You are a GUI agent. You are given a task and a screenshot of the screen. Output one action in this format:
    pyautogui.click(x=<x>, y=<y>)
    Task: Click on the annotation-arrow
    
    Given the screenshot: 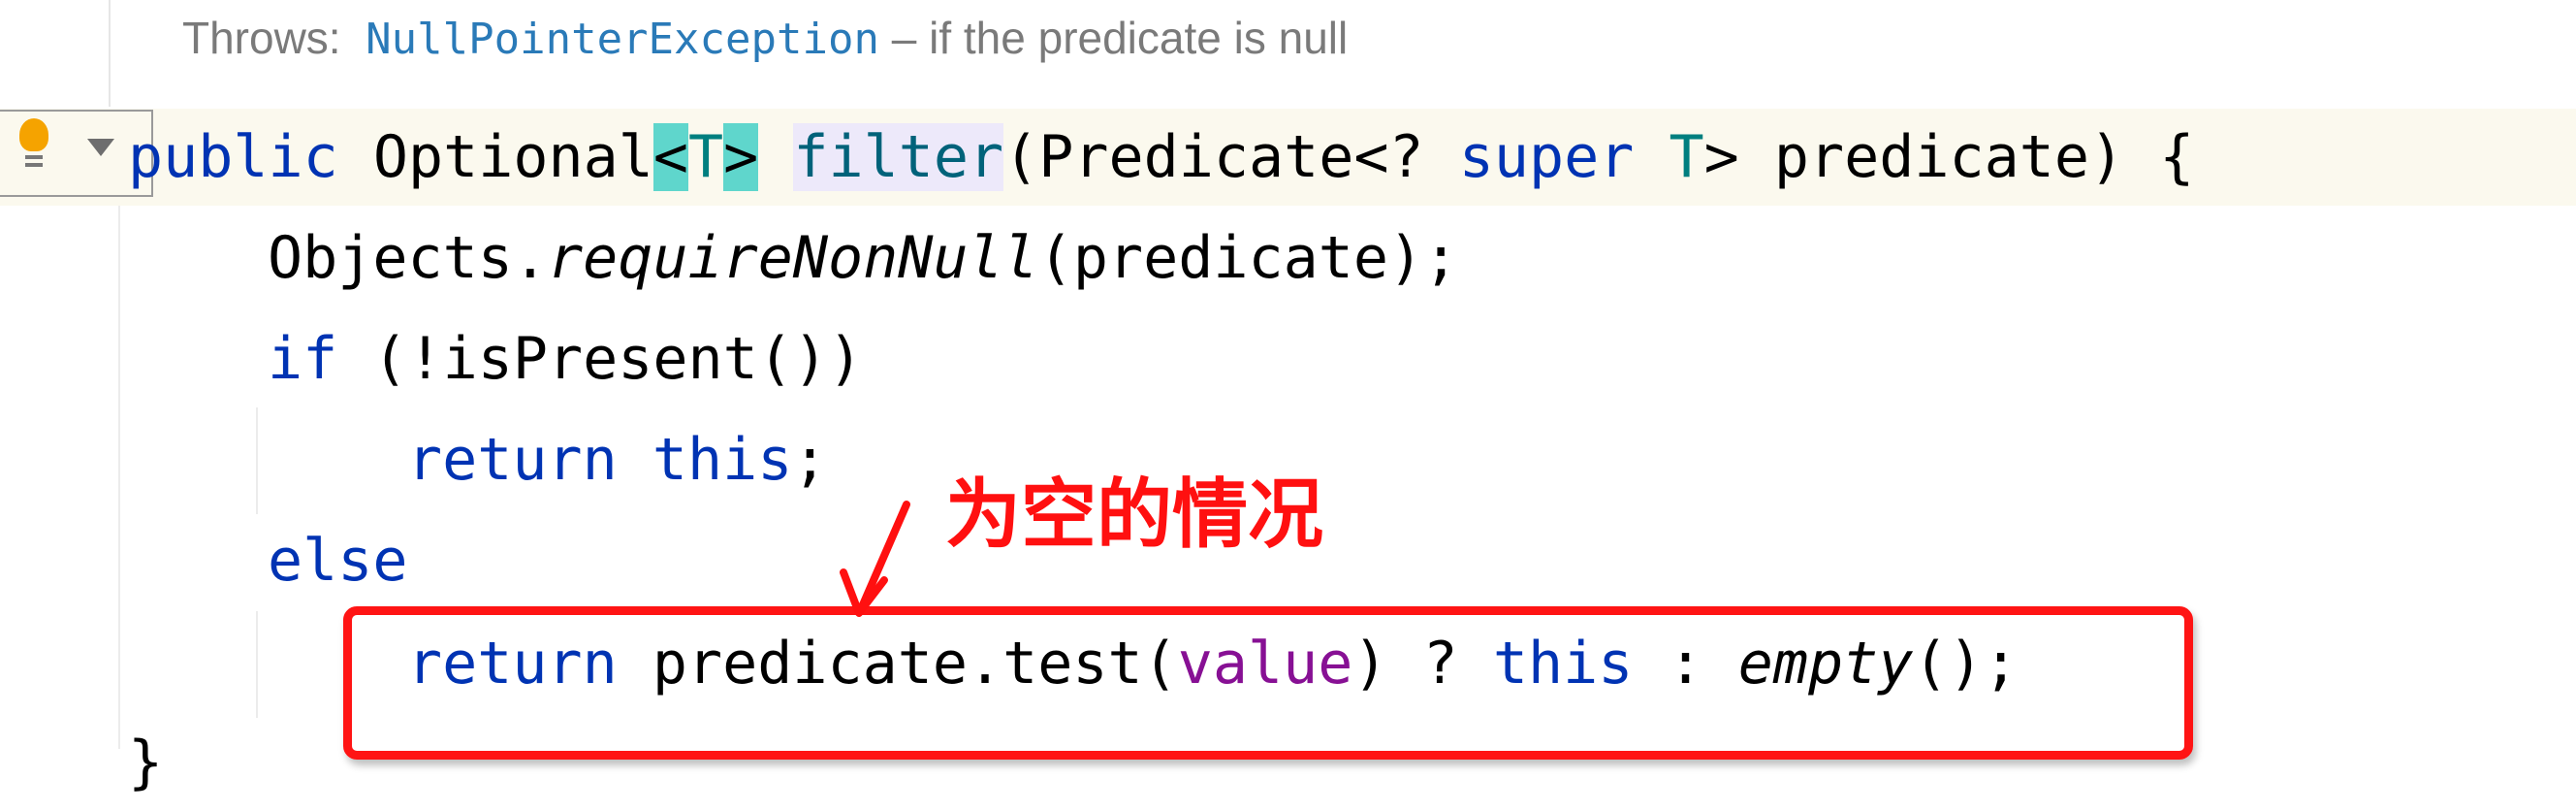 What is the action you would take?
    pyautogui.click(x=875, y=559)
    